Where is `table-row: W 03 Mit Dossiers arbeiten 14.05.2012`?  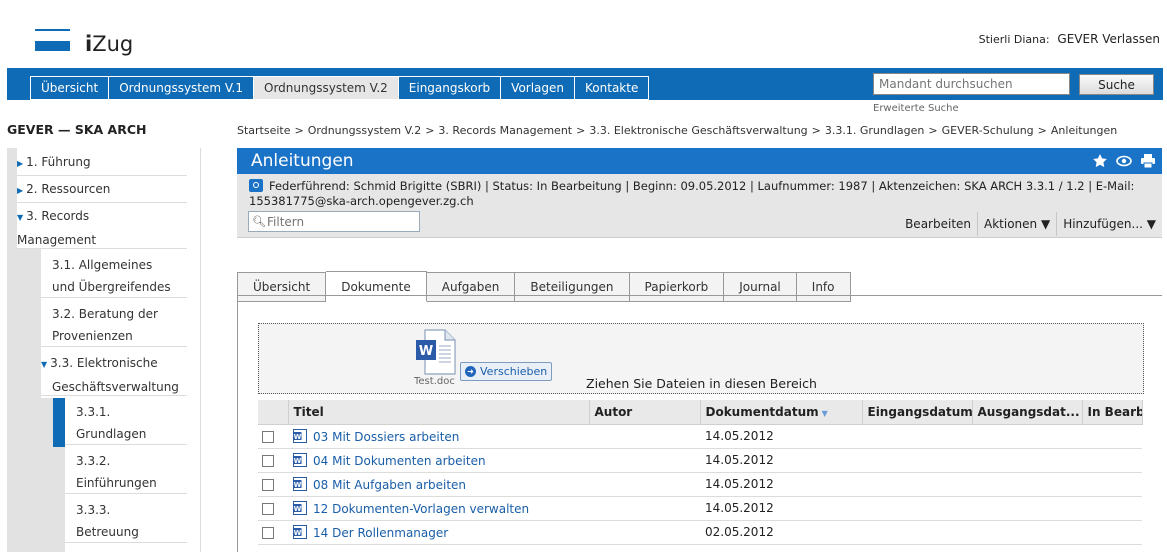
table-row: W 03 Mit Dossiers arbeiten 14.05.2012 is located at coordinates (700, 436).